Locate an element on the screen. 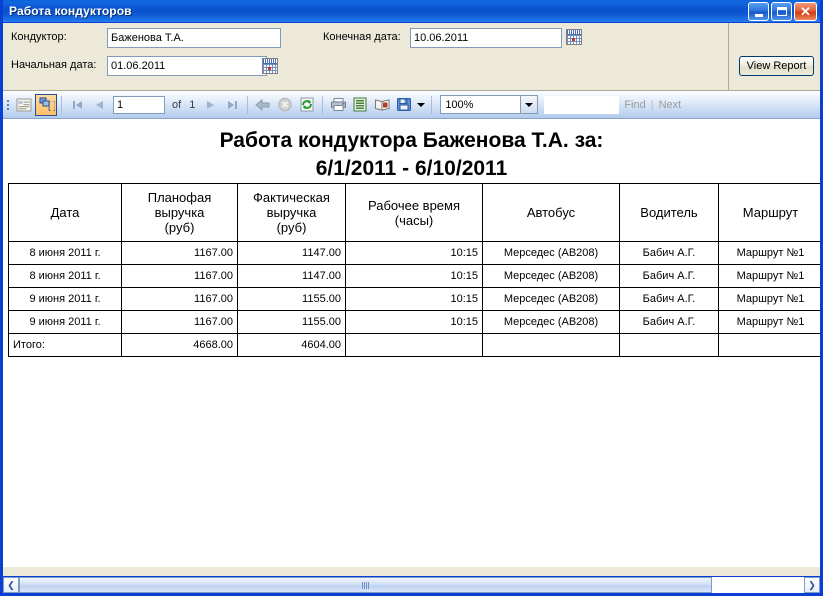 The width and height of the screenshot is (823, 596). document-map-button is located at coordinates (24, 105).